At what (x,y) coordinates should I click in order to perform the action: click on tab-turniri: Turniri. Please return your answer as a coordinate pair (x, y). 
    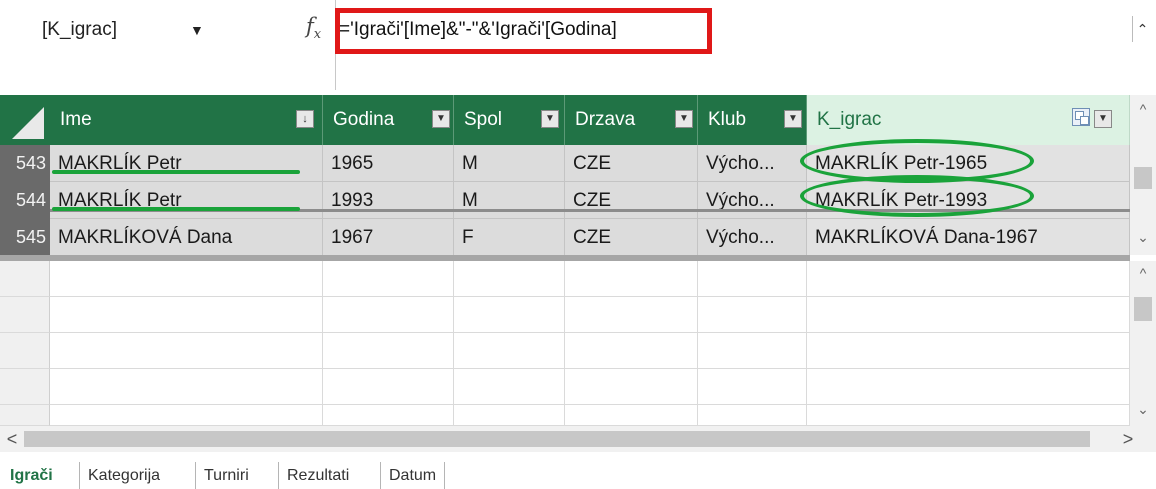
    Looking at the image, I should click on (226, 475).